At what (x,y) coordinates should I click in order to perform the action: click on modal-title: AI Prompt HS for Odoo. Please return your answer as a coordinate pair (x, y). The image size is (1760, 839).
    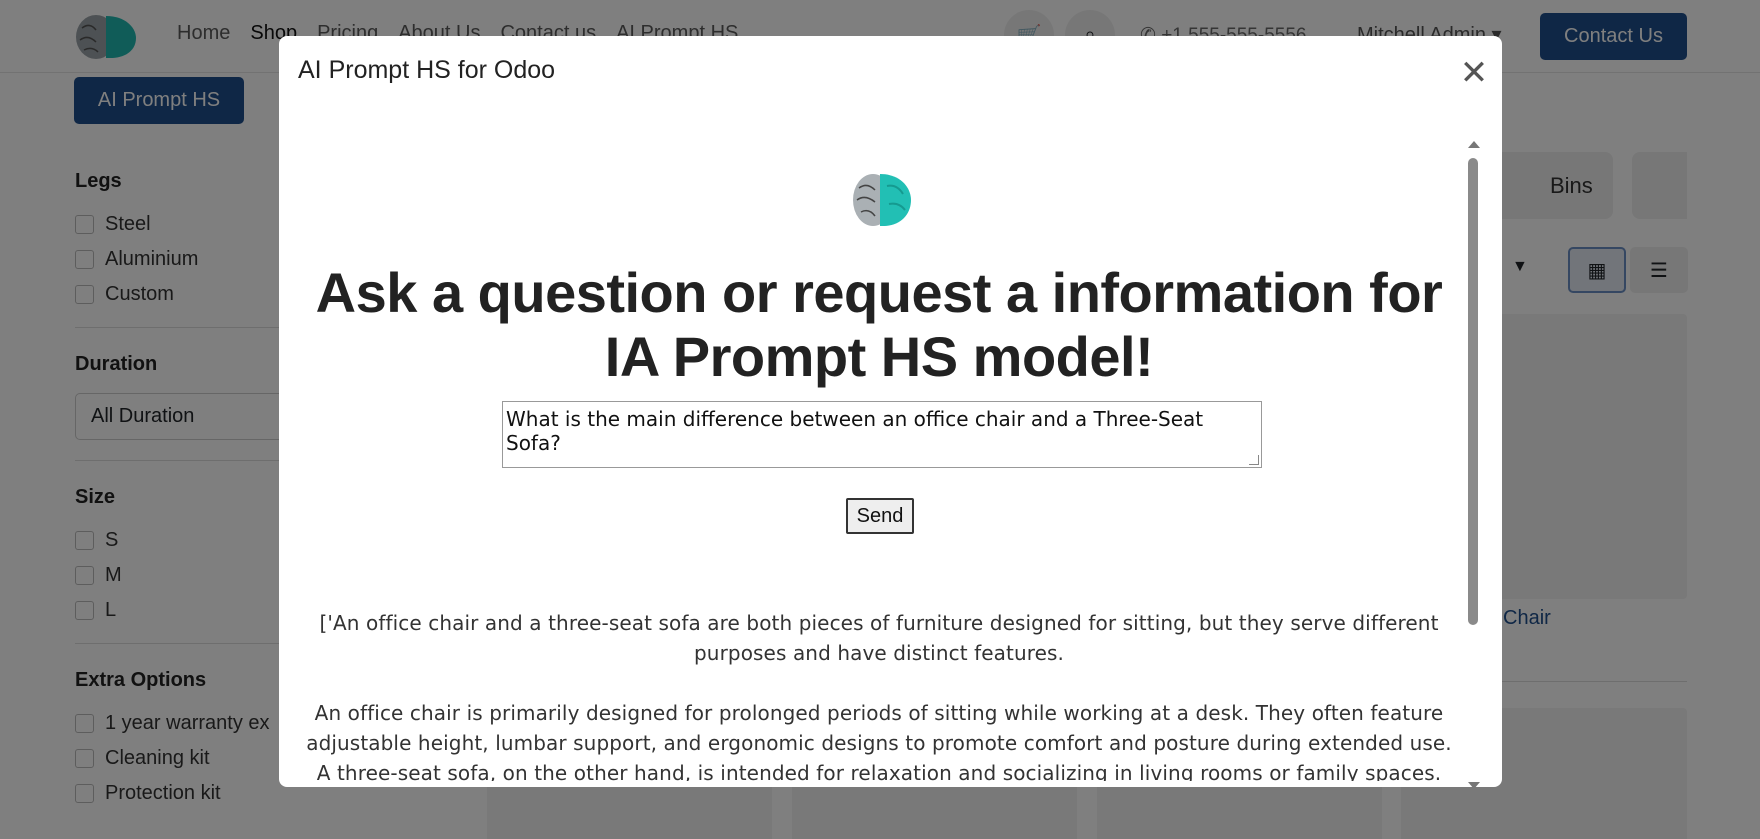
    Looking at the image, I should click on (427, 70).